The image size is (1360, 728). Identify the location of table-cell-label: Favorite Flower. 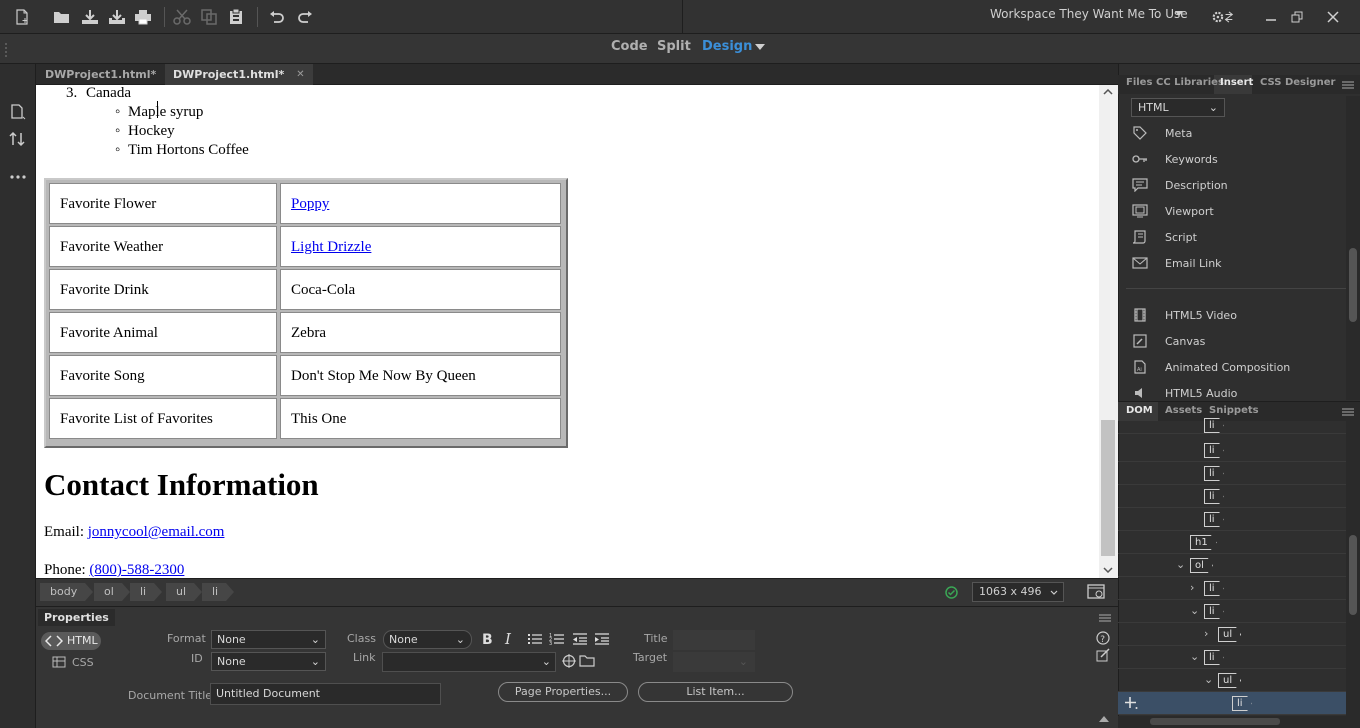
(163, 203).